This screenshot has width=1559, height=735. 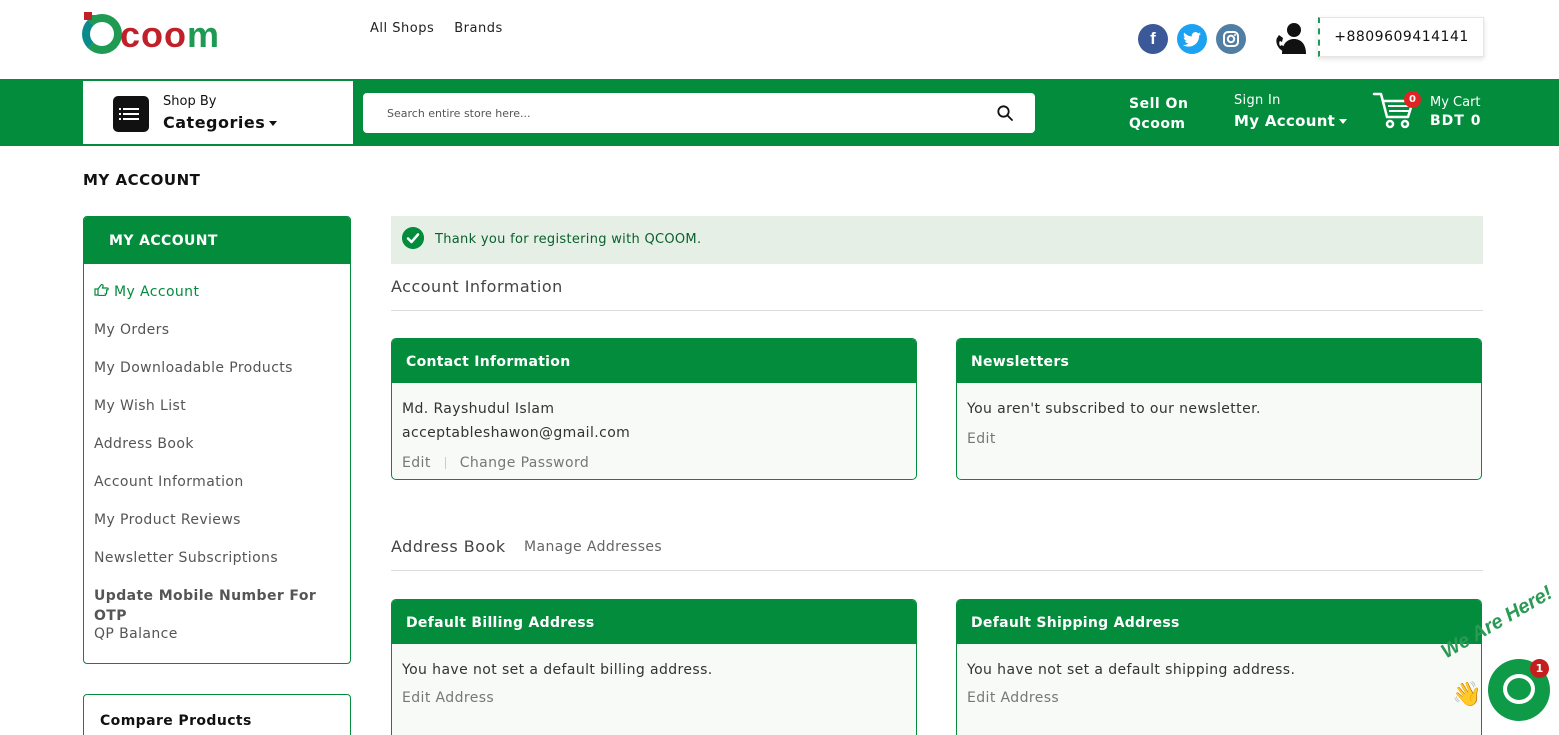 I want to click on sidebar-item-address-book: Address Book, so click(x=217, y=453).